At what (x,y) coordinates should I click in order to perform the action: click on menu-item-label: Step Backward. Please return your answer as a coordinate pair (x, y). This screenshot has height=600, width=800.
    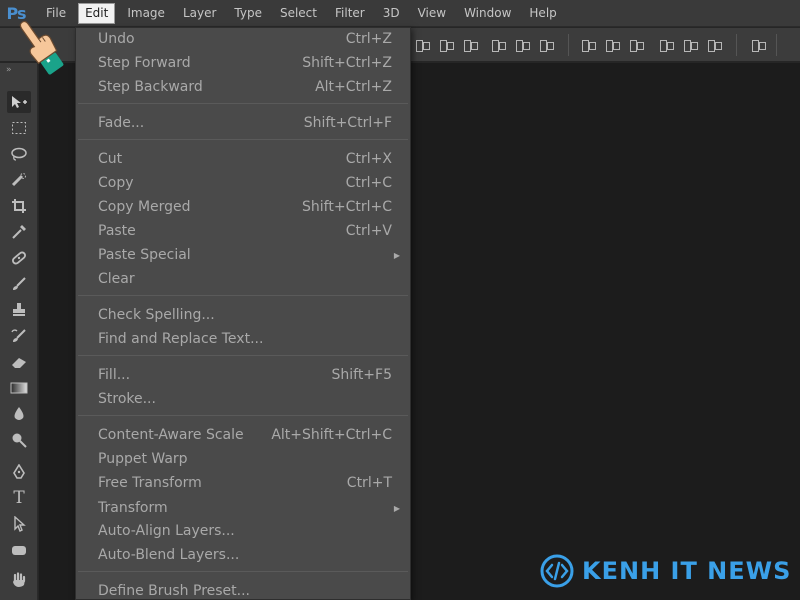
    Looking at the image, I should click on (150, 87).